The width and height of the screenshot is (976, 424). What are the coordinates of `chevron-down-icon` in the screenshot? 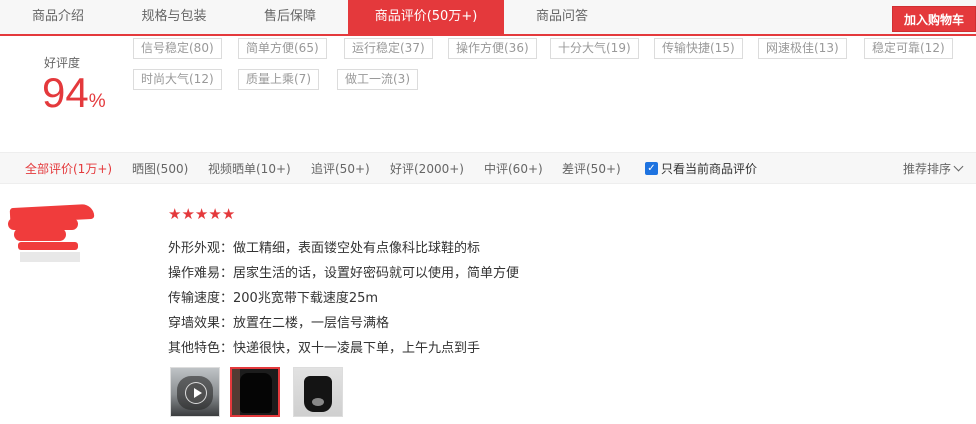 It's located at (958, 166).